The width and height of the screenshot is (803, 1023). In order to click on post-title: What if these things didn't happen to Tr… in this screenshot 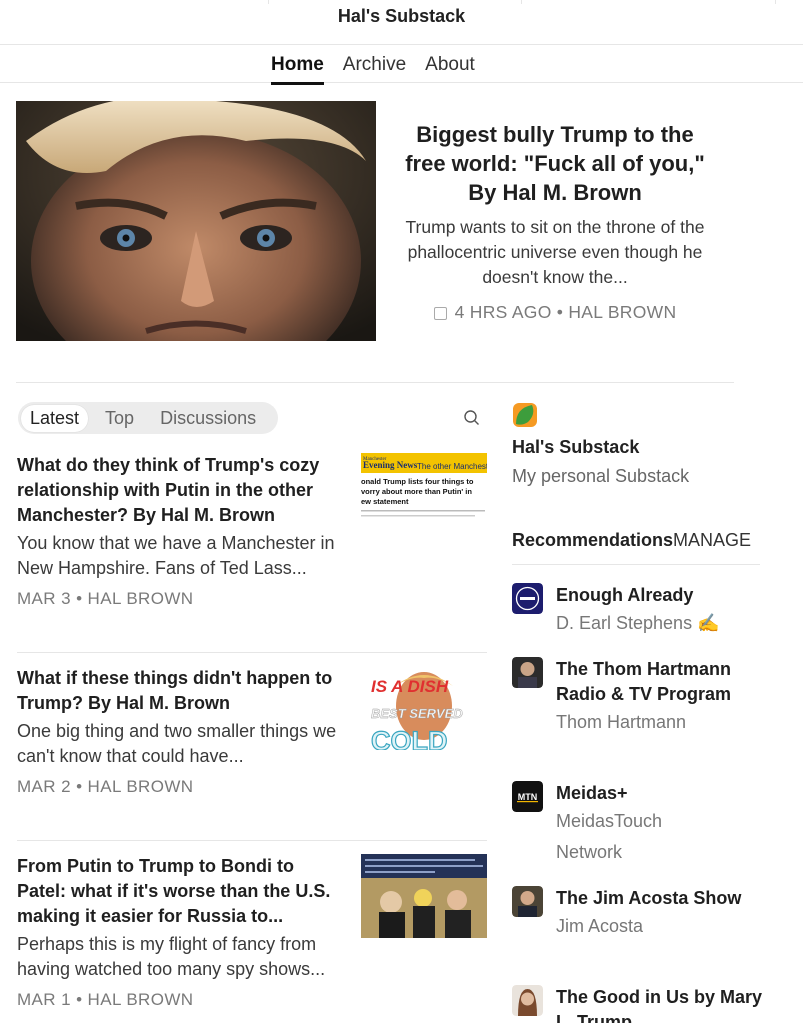, I will do `click(177, 691)`.